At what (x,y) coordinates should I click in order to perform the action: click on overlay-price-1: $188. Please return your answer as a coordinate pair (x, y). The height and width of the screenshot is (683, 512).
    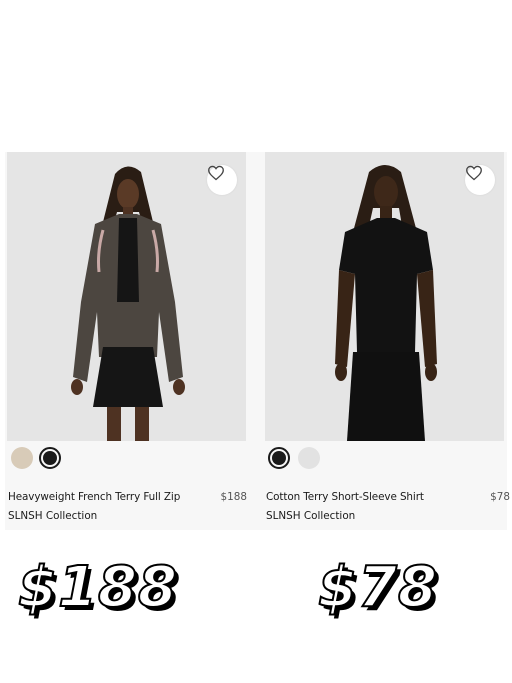
    Looking at the image, I should click on (97, 587).